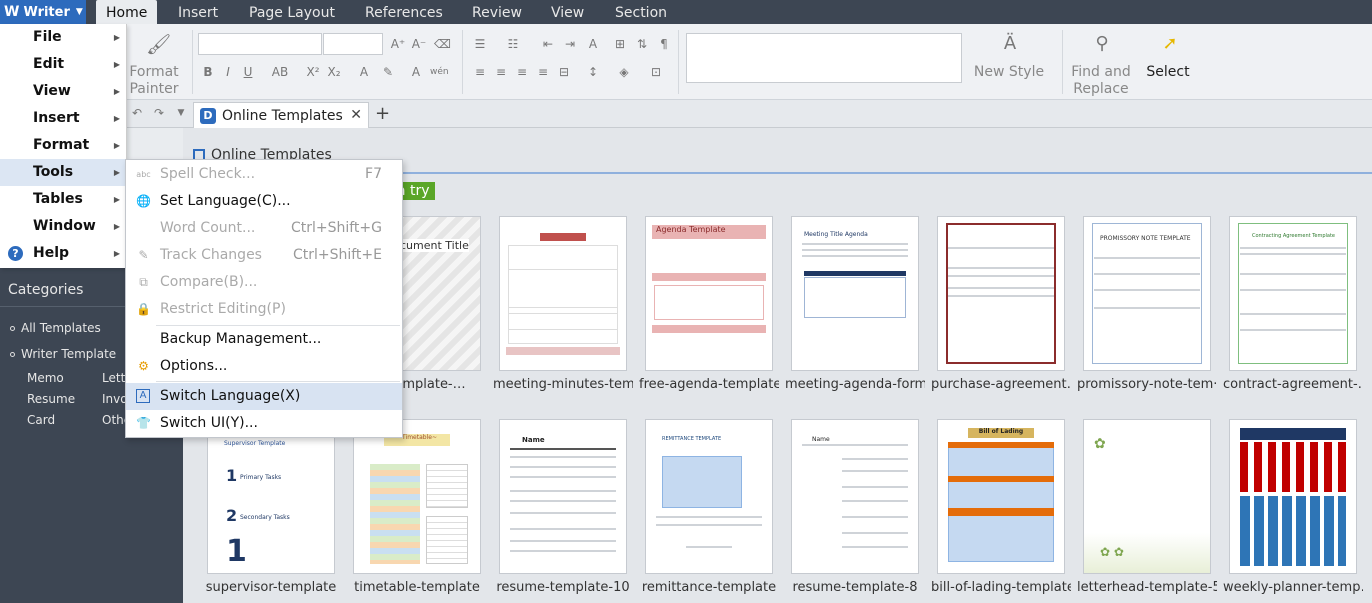  I want to click on tab-insert: Insert, so click(198, 12).